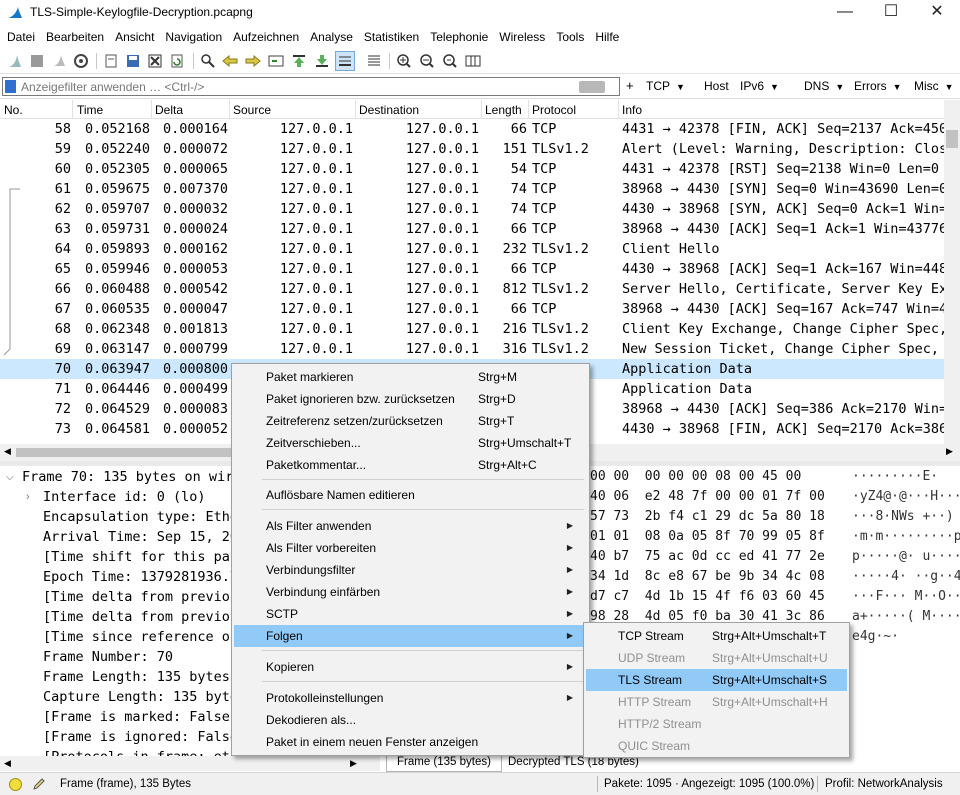  Describe the element at coordinates (410, 548) in the screenshot. I see `menu-item-prepare-as-filter: Als Filter vorbereiten ▶` at that location.